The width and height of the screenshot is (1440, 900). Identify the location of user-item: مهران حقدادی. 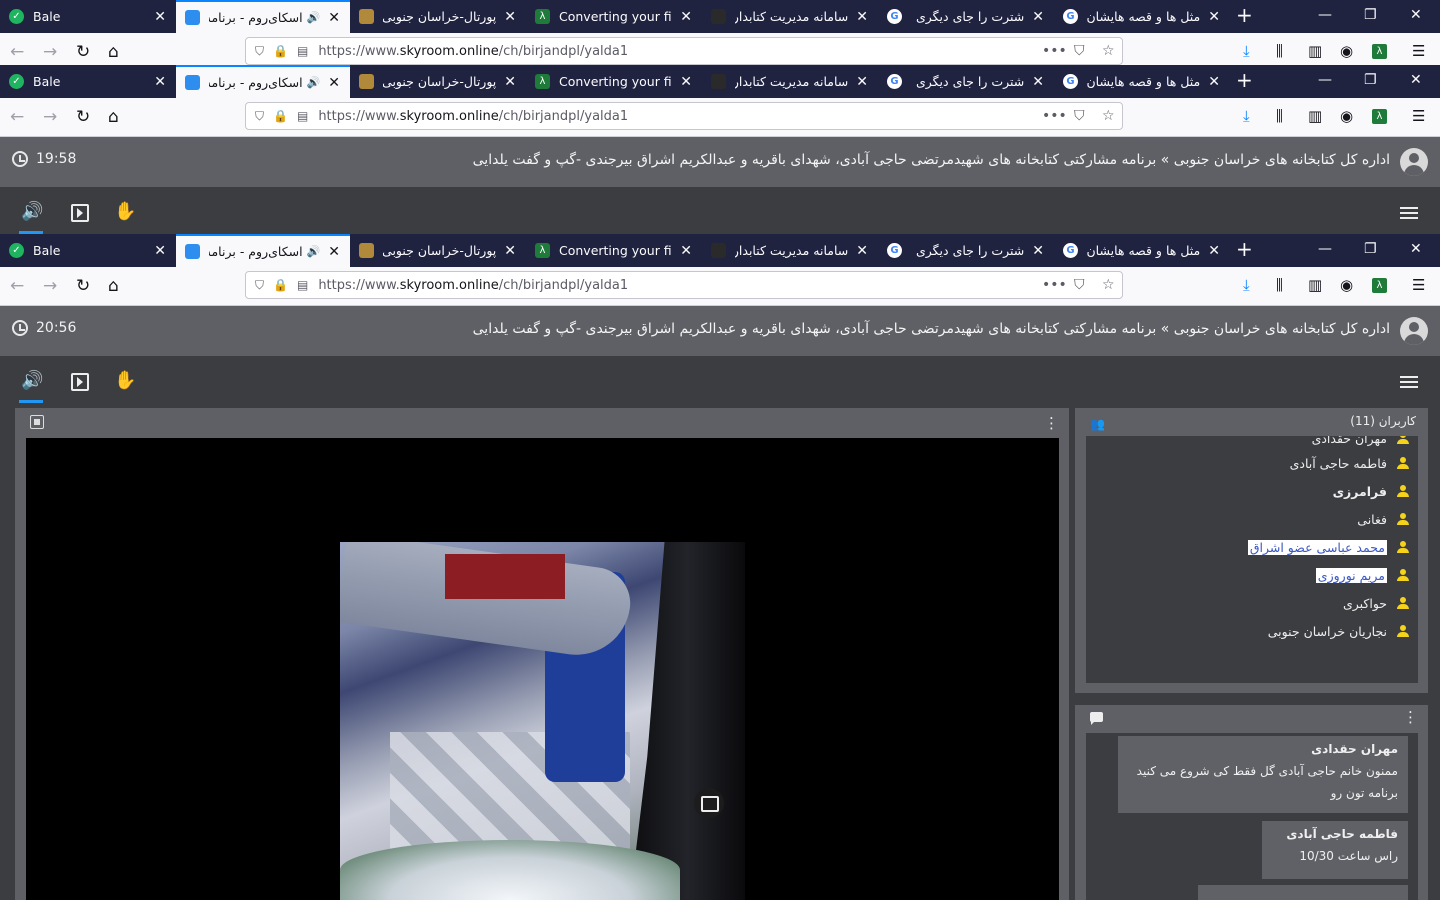
(1360, 442).